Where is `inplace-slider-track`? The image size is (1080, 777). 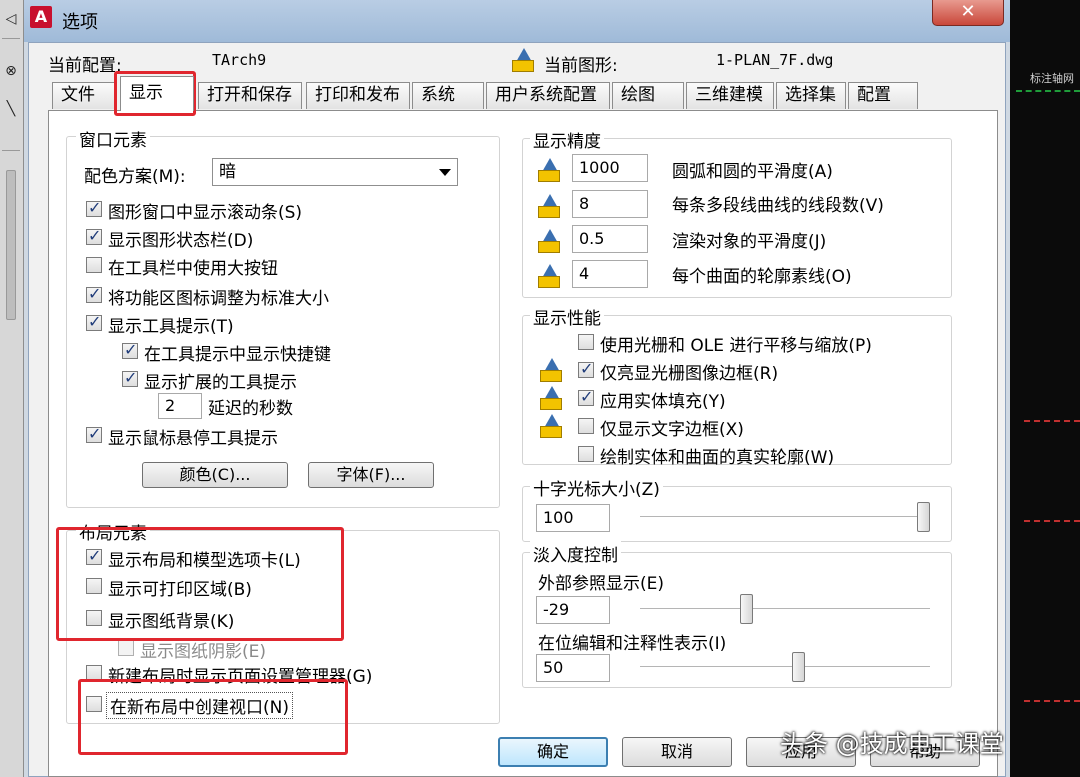 inplace-slider-track is located at coordinates (785, 667).